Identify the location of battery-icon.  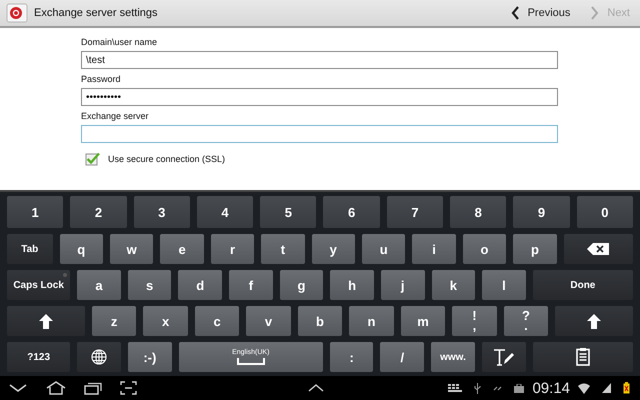
(626, 388).